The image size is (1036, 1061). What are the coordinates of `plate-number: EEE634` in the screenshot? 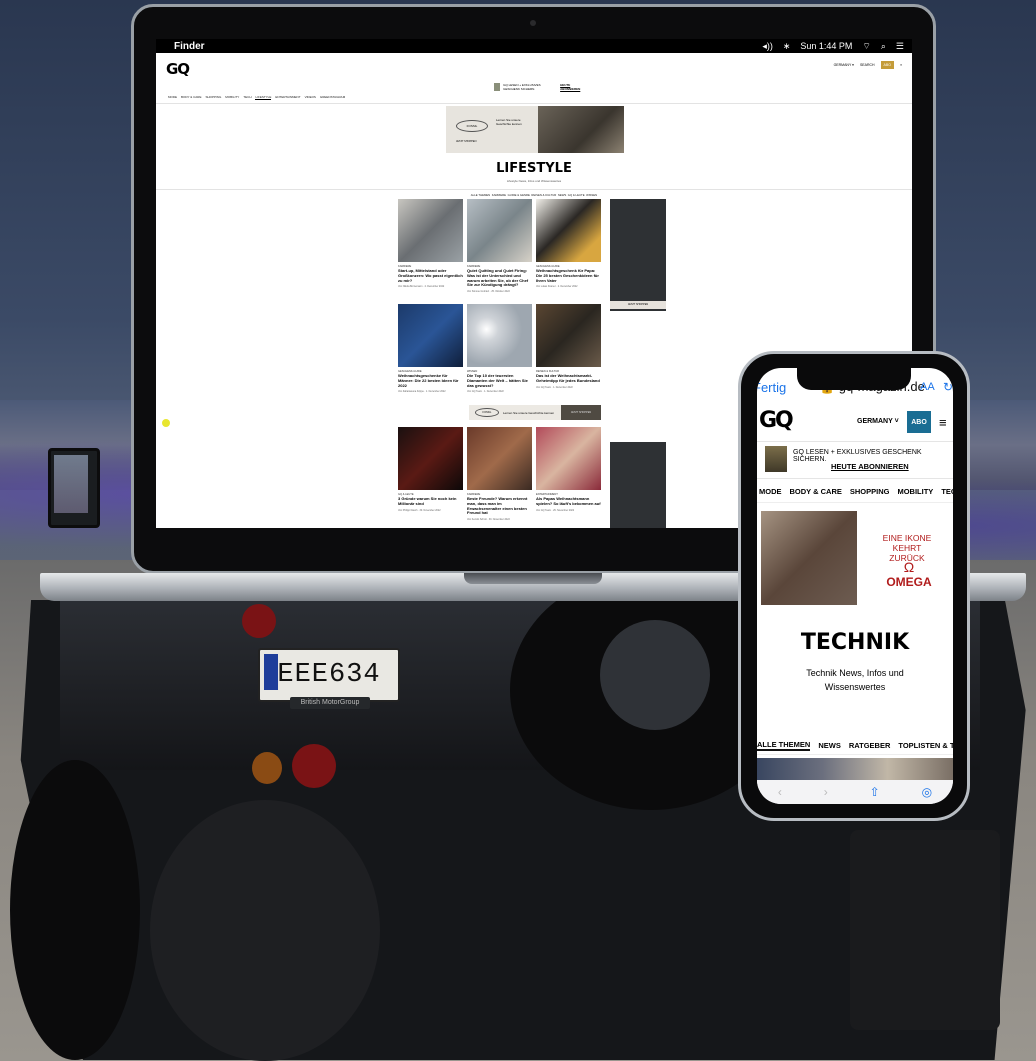 It's located at (329, 675).